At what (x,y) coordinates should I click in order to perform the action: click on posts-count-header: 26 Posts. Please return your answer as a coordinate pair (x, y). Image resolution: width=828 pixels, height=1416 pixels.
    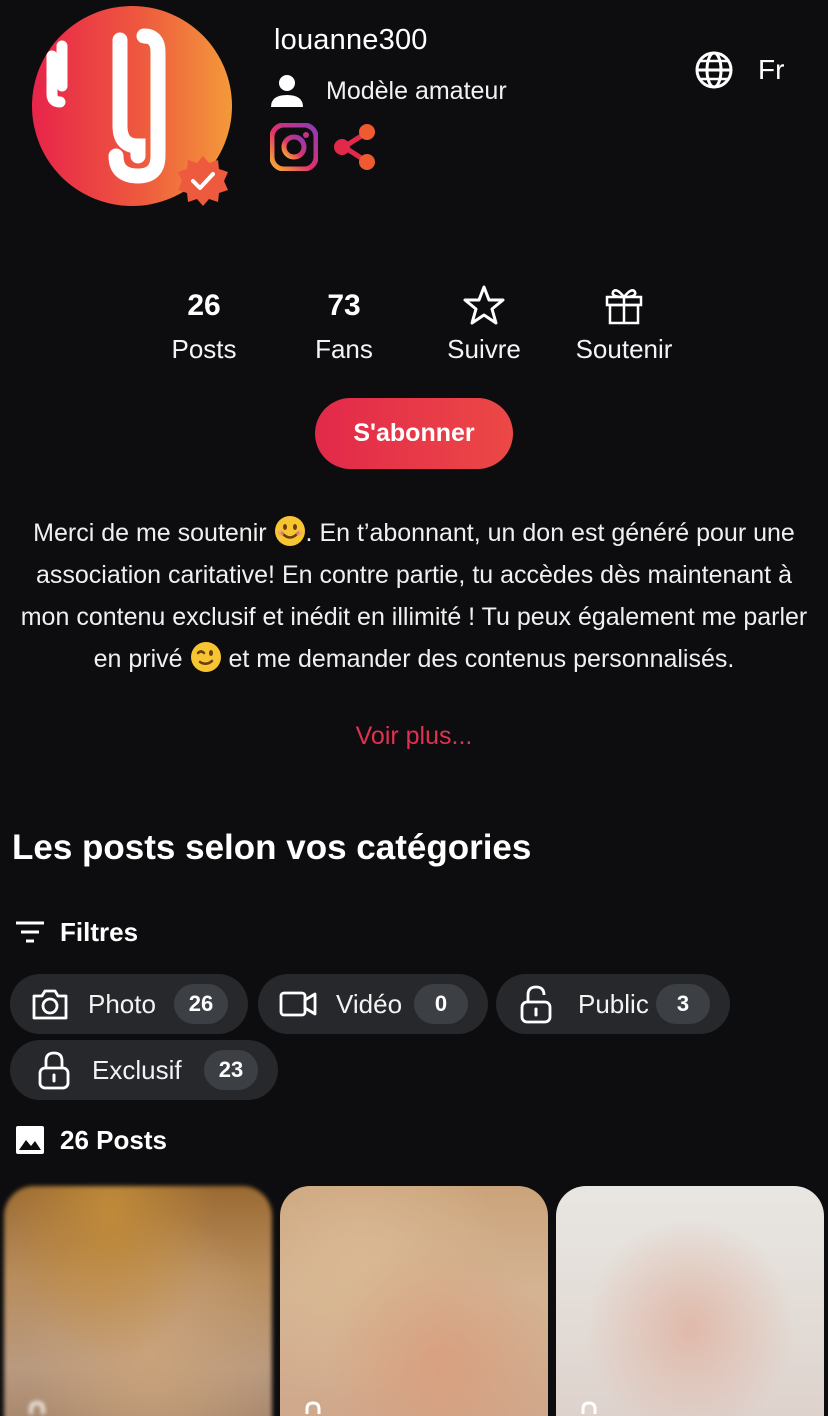
    Looking at the image, I should click on (90, 1140).